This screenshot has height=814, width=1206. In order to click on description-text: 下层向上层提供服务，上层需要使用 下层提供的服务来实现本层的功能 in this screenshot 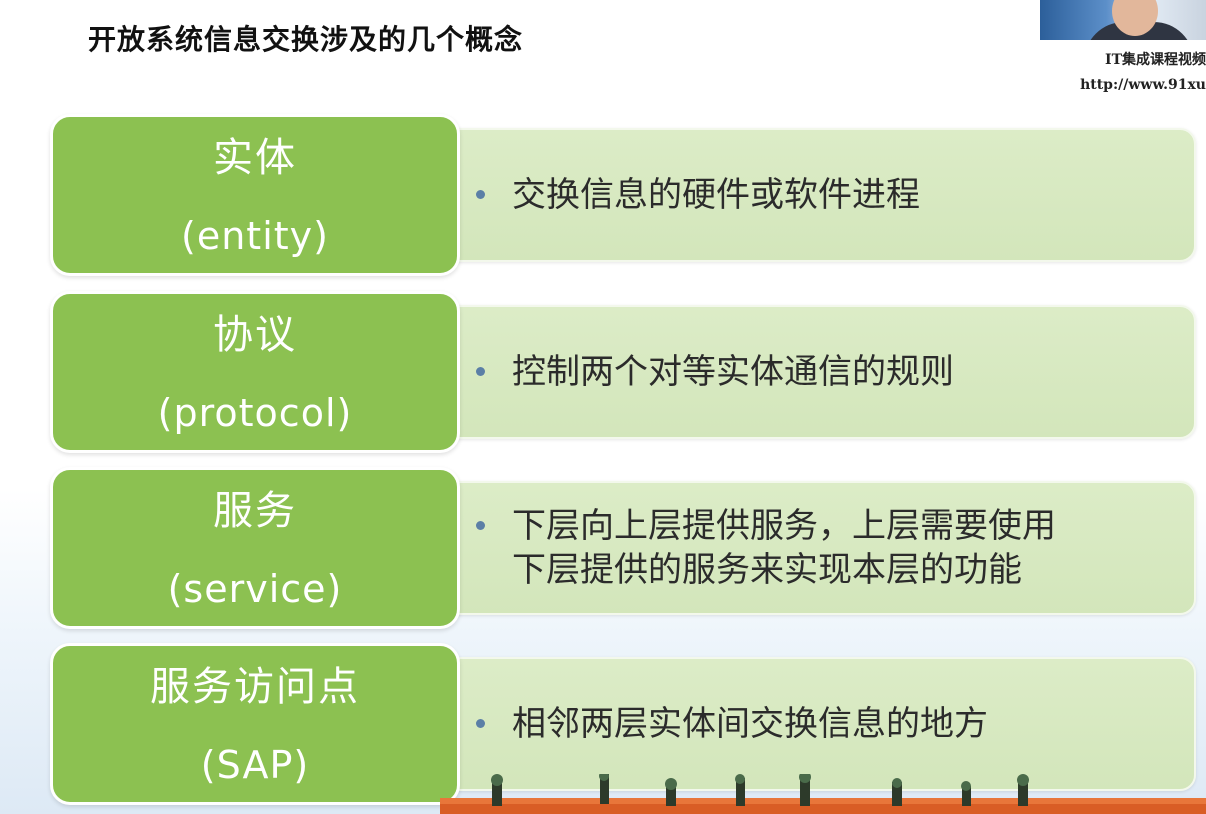, I will do `click(833, 548)`.